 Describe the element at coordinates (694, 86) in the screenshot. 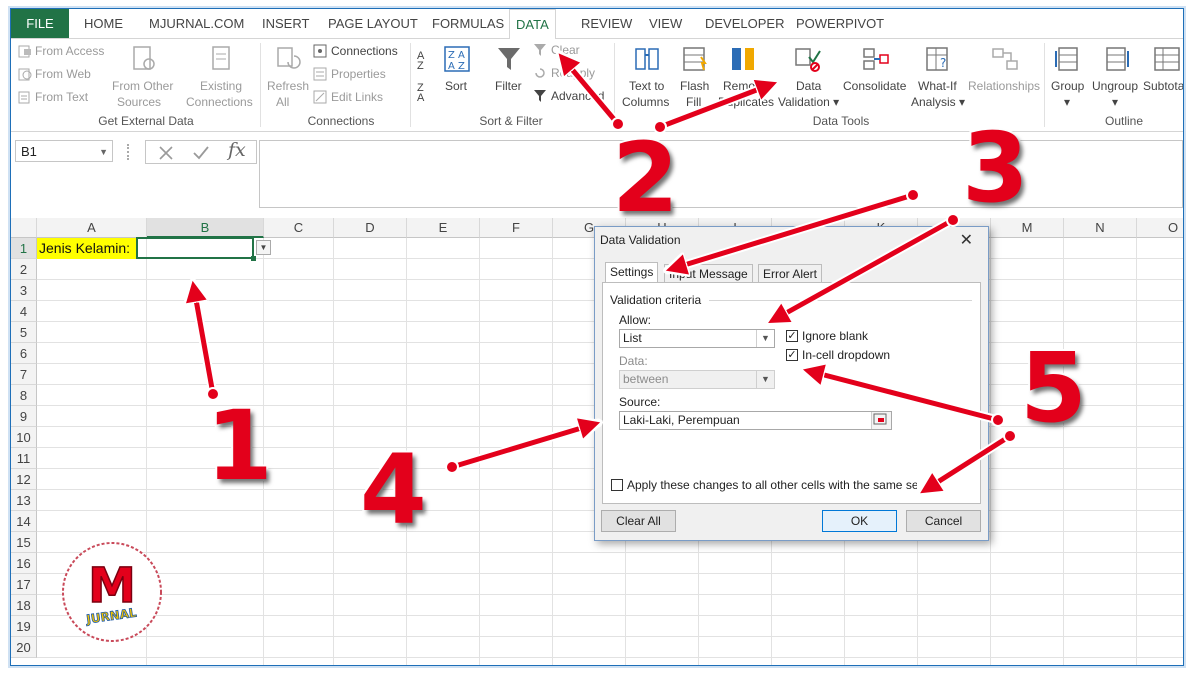

I see `flash-fill-label-1: Flash` at that location.